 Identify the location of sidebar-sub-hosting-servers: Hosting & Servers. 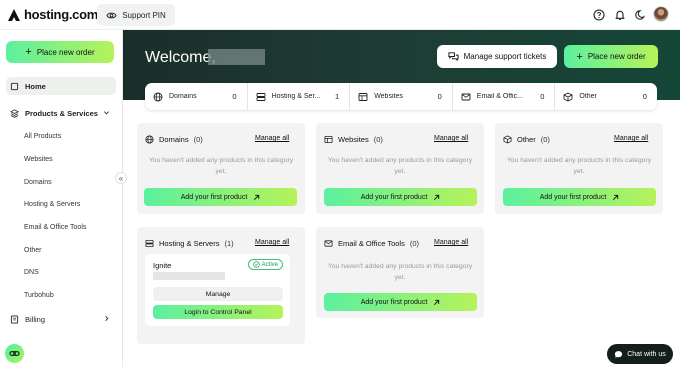
(52, 204).